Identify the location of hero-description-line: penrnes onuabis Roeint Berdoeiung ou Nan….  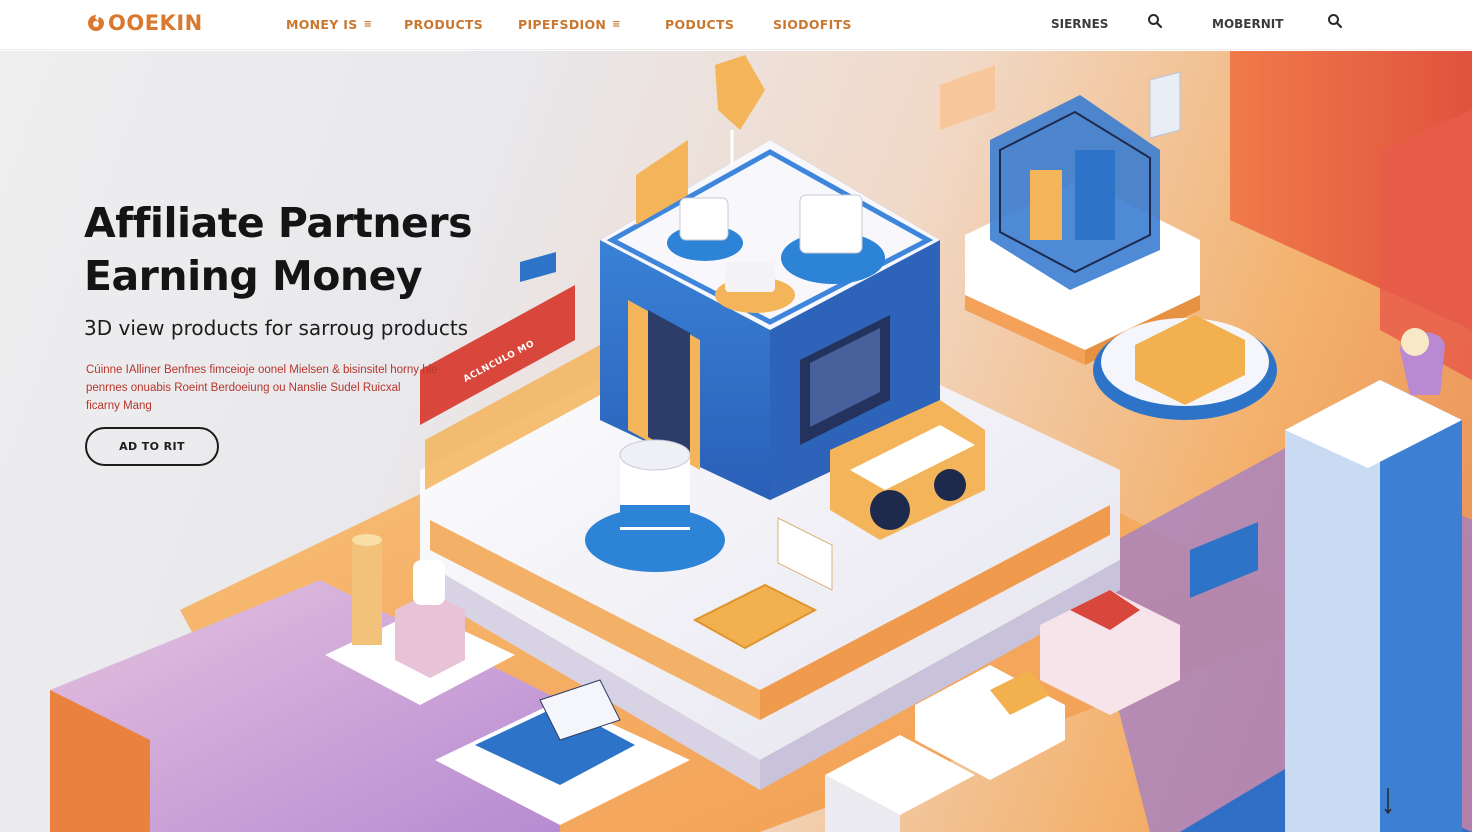
(243, 388).